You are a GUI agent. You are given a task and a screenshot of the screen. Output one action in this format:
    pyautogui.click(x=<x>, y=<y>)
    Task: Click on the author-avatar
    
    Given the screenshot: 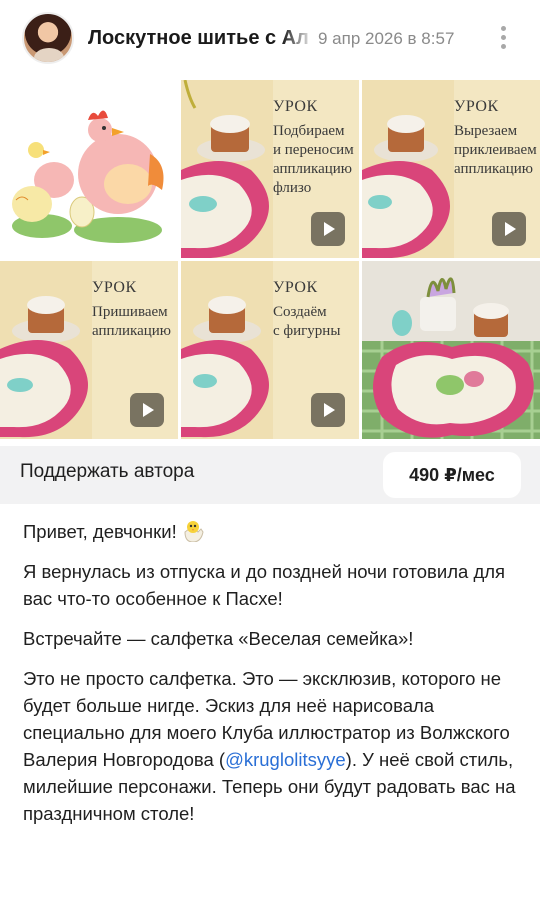 What is the action you would take?
    pyautogui.click(x=48, y=38)
    